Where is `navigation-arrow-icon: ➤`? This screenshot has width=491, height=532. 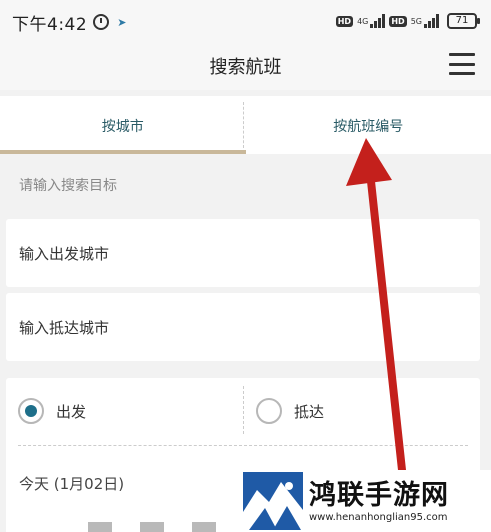
navigation-arrow-icon: ➤ is located at coordinates (122, 22).